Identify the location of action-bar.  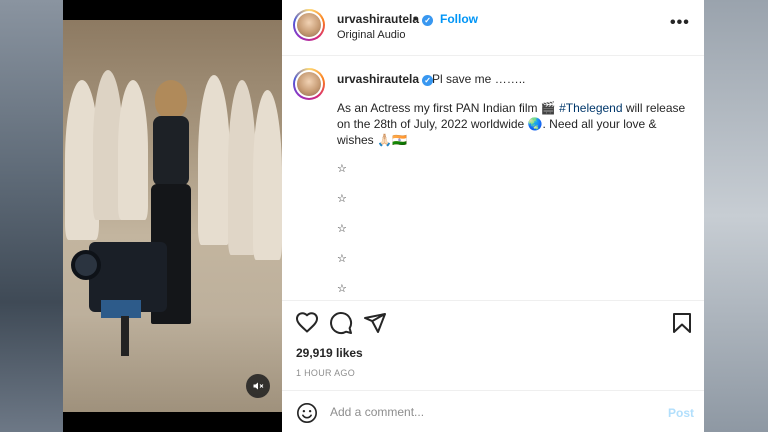
(493, 322).